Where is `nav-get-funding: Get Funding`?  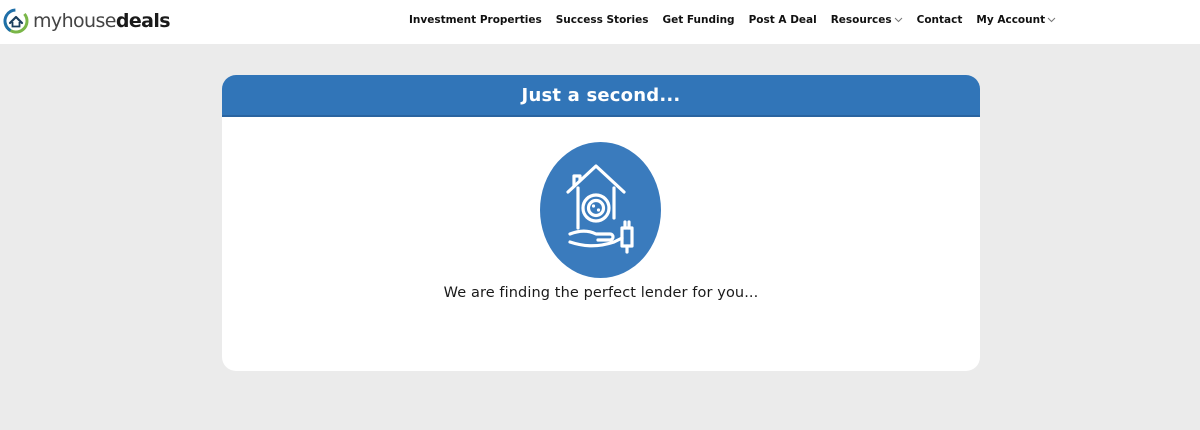
nav-get-funding: Get Funding is located at coordinates (698, 20).